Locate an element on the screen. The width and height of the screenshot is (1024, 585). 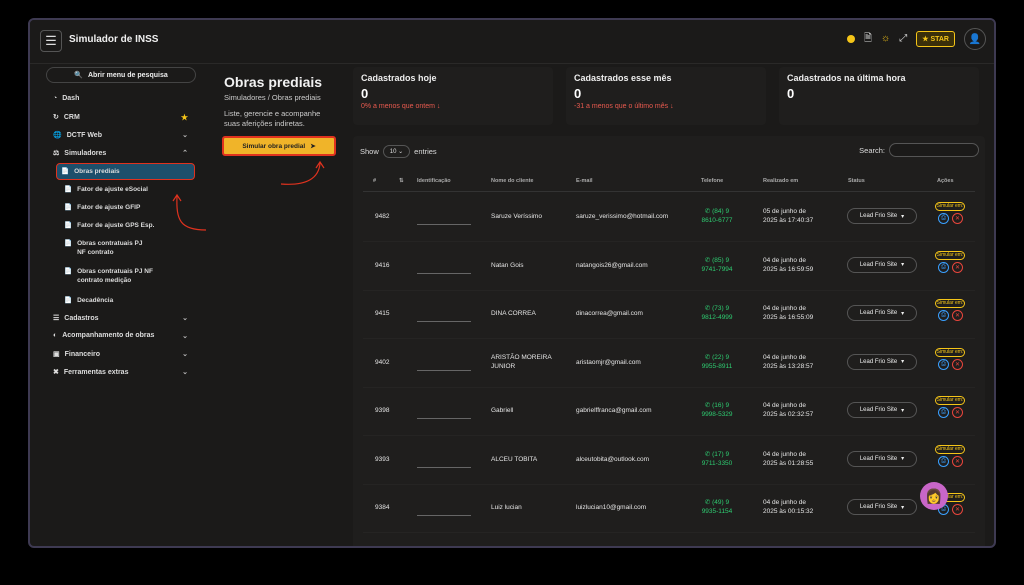
sidebar-item-ferramentas: ✖ Ferramentas extras ⌄ is located at coordinates (120, 372).